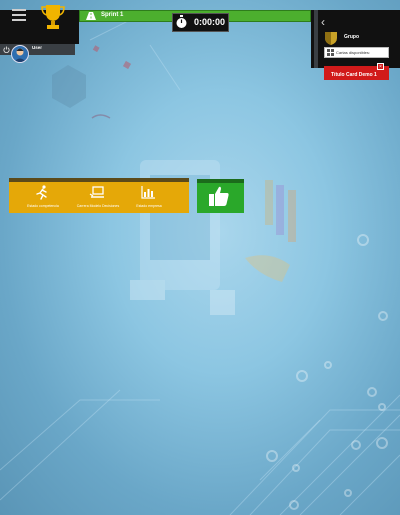  What do you see at coordinates (330, 52) in the screenshot?
I see `grid-icon` at bounding box center [330, 52].